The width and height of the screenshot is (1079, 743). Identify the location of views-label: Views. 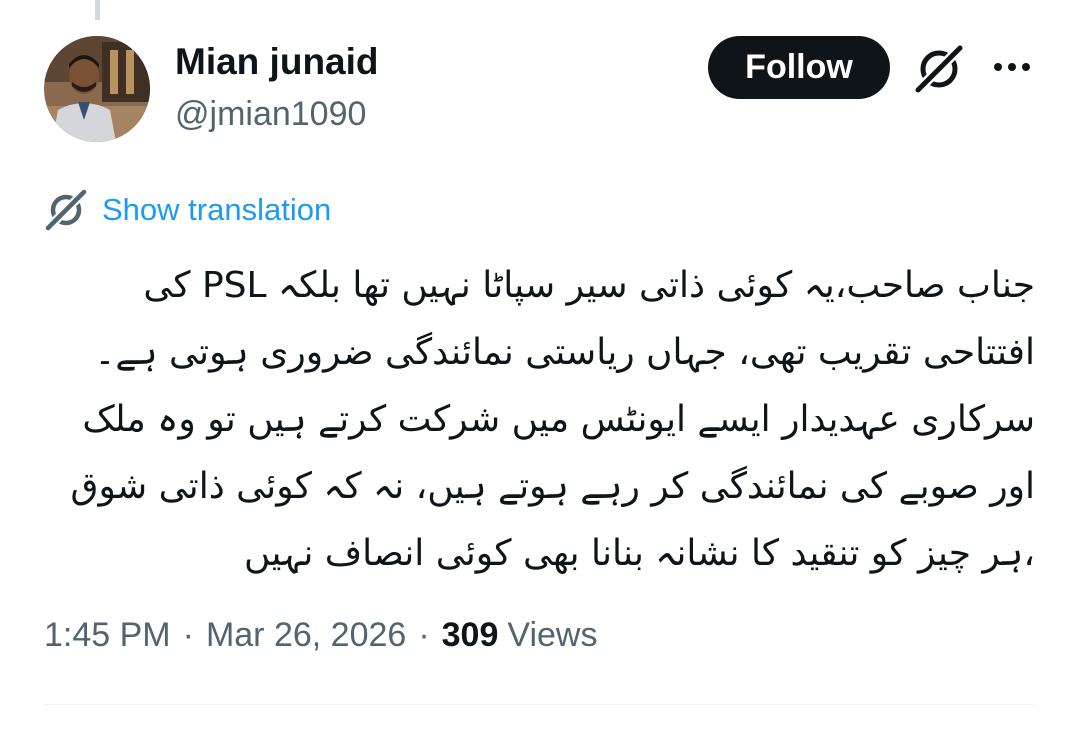
(552, 634).